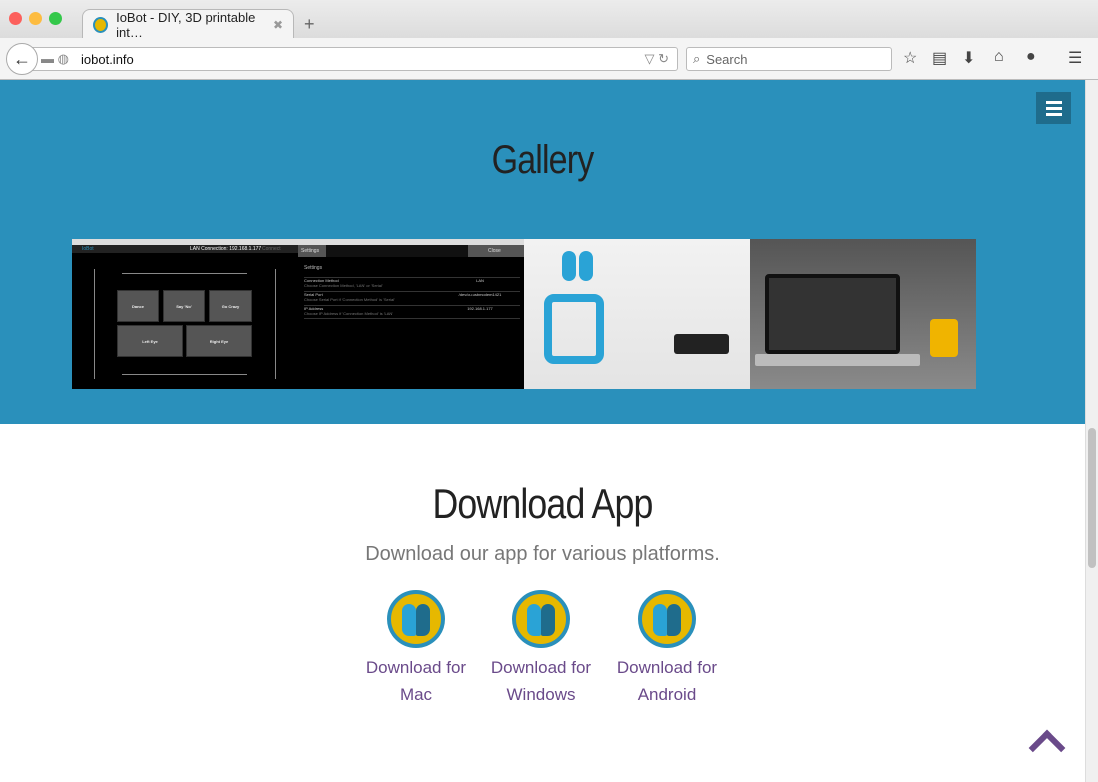  Describe the element at coordinates (542, 503) in the screenshot. I see `download-title: Download App` at that location.